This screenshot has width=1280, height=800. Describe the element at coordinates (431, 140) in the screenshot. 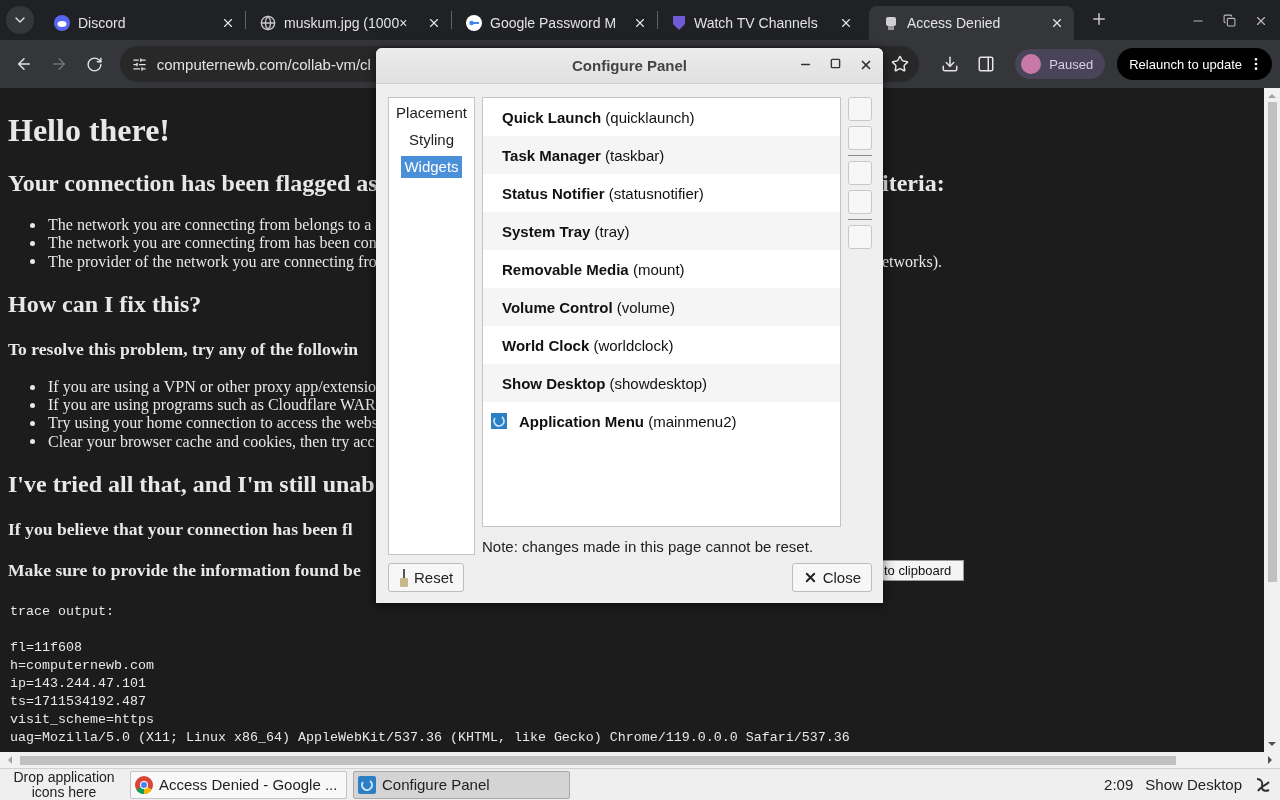

I see `section-item: Styling` at that location.